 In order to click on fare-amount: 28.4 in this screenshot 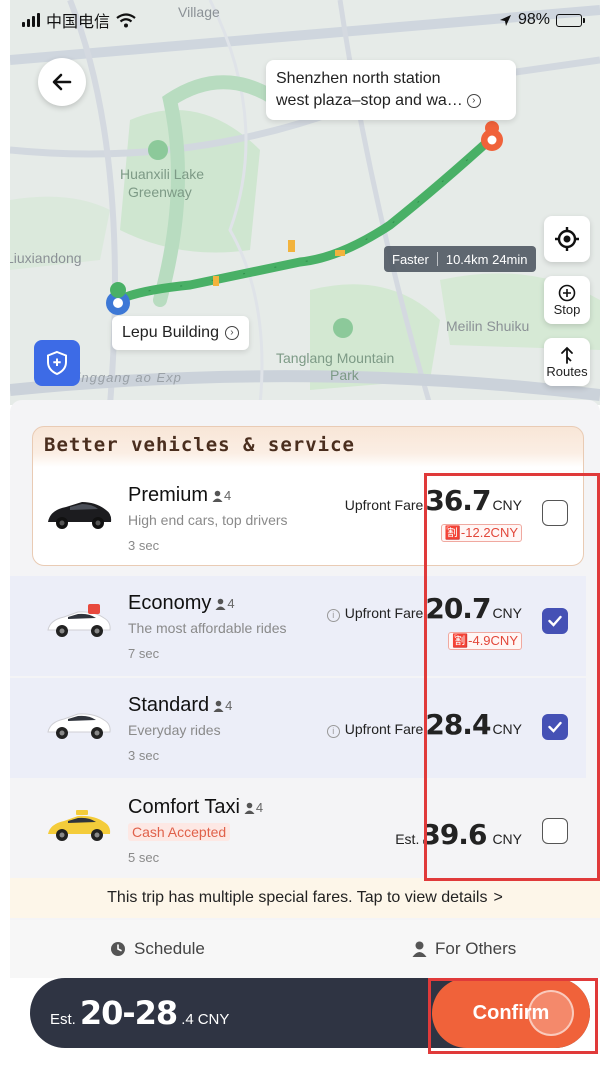, I will do `click(458, 724)`.